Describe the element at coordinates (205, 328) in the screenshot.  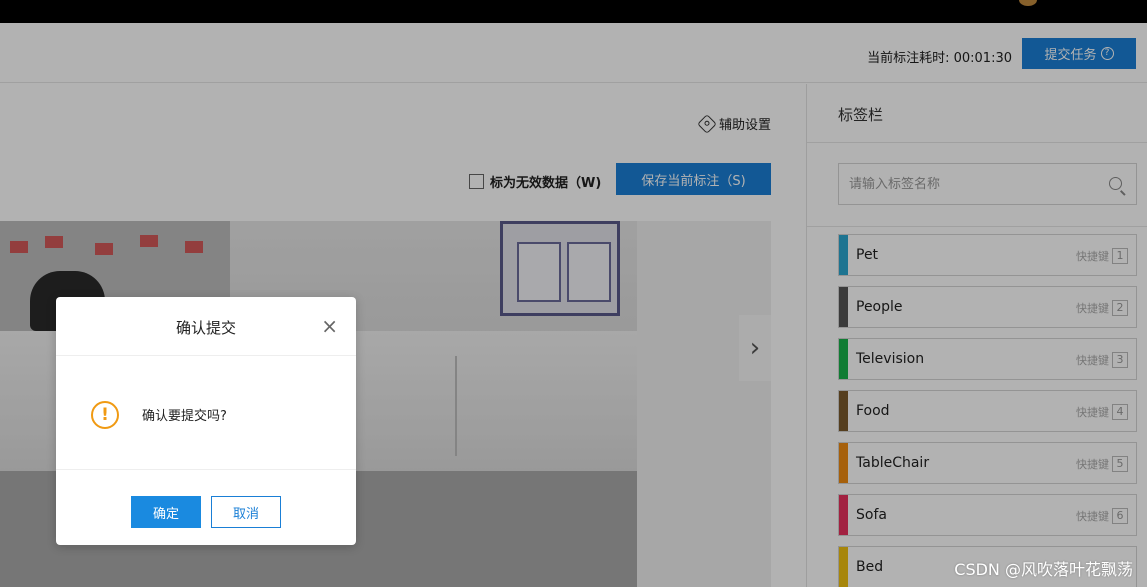
I see `dialog-title: 确认提交` at that location.